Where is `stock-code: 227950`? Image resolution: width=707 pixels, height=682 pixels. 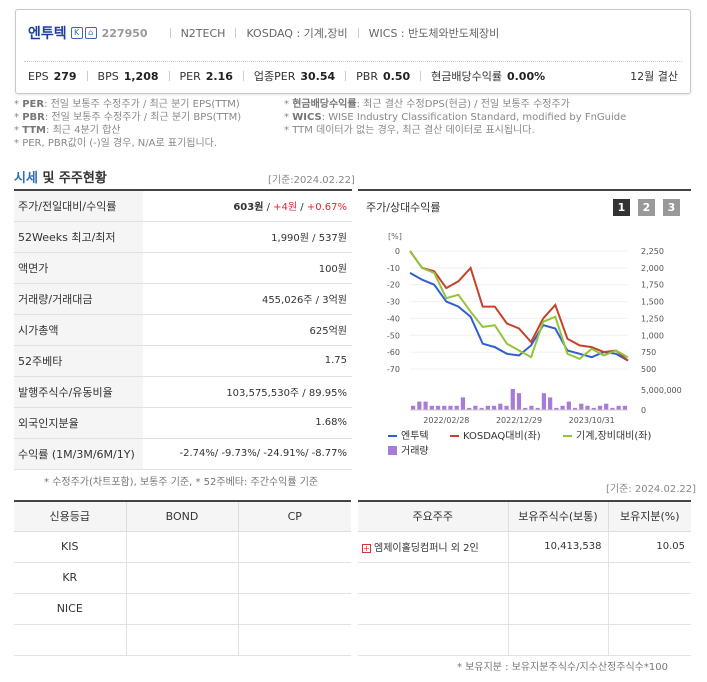
stock-code: 227950 is located at coordinates (124, 33).